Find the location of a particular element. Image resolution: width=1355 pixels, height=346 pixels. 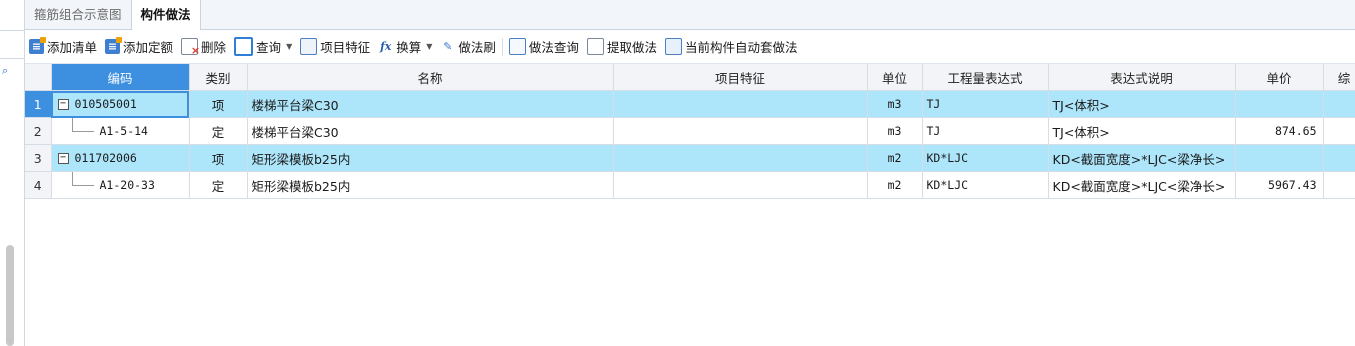

toolbar-separator is located at coordinates (502, 46).